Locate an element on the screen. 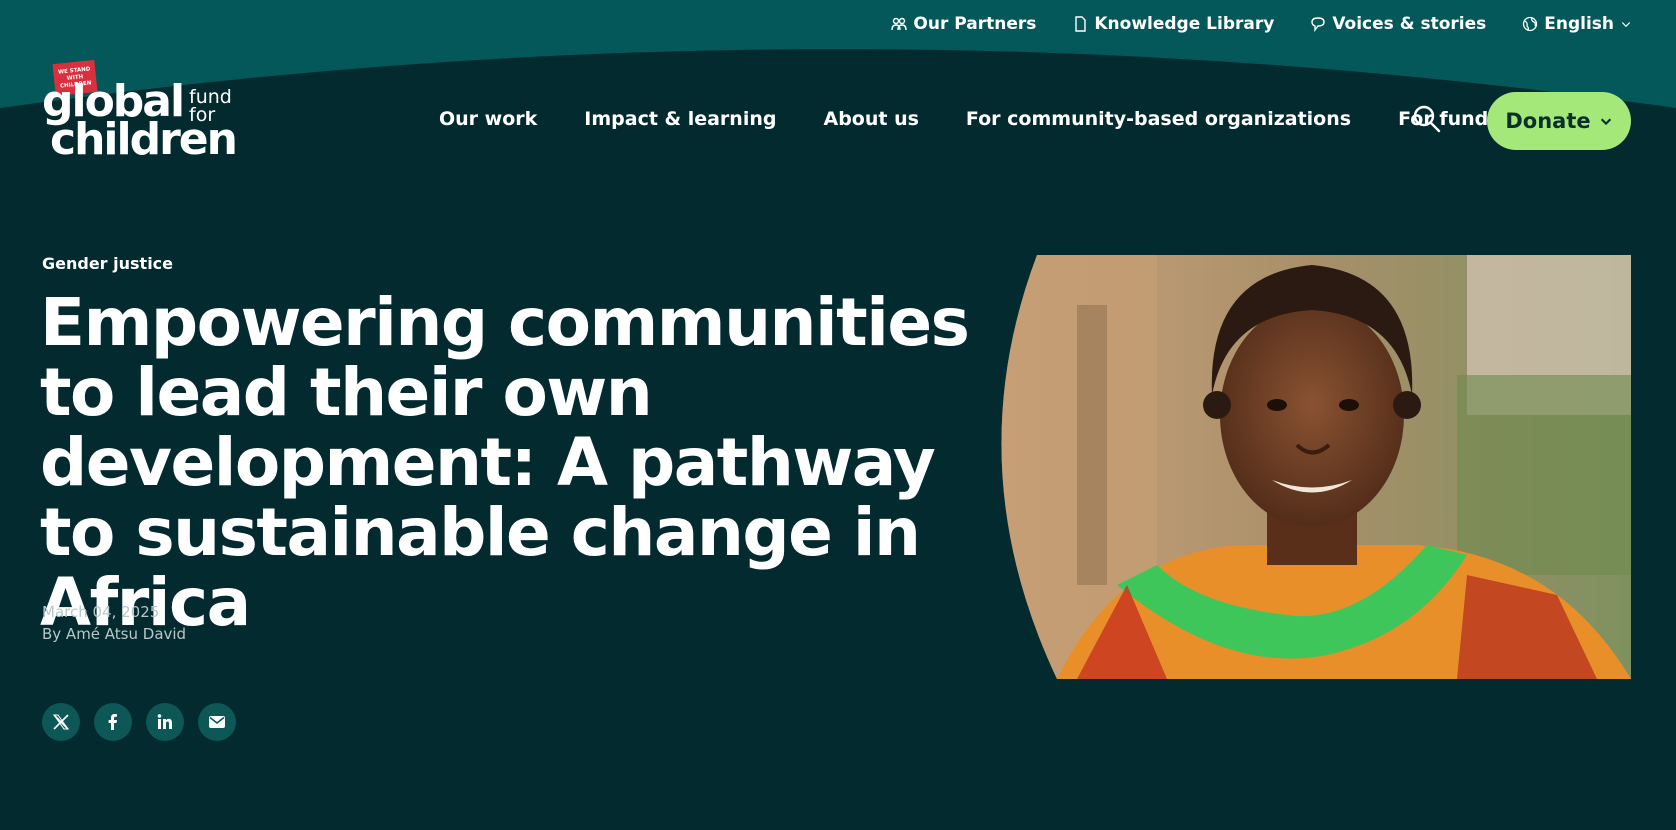  language-selector: English is located at coordinates (1577, 24).